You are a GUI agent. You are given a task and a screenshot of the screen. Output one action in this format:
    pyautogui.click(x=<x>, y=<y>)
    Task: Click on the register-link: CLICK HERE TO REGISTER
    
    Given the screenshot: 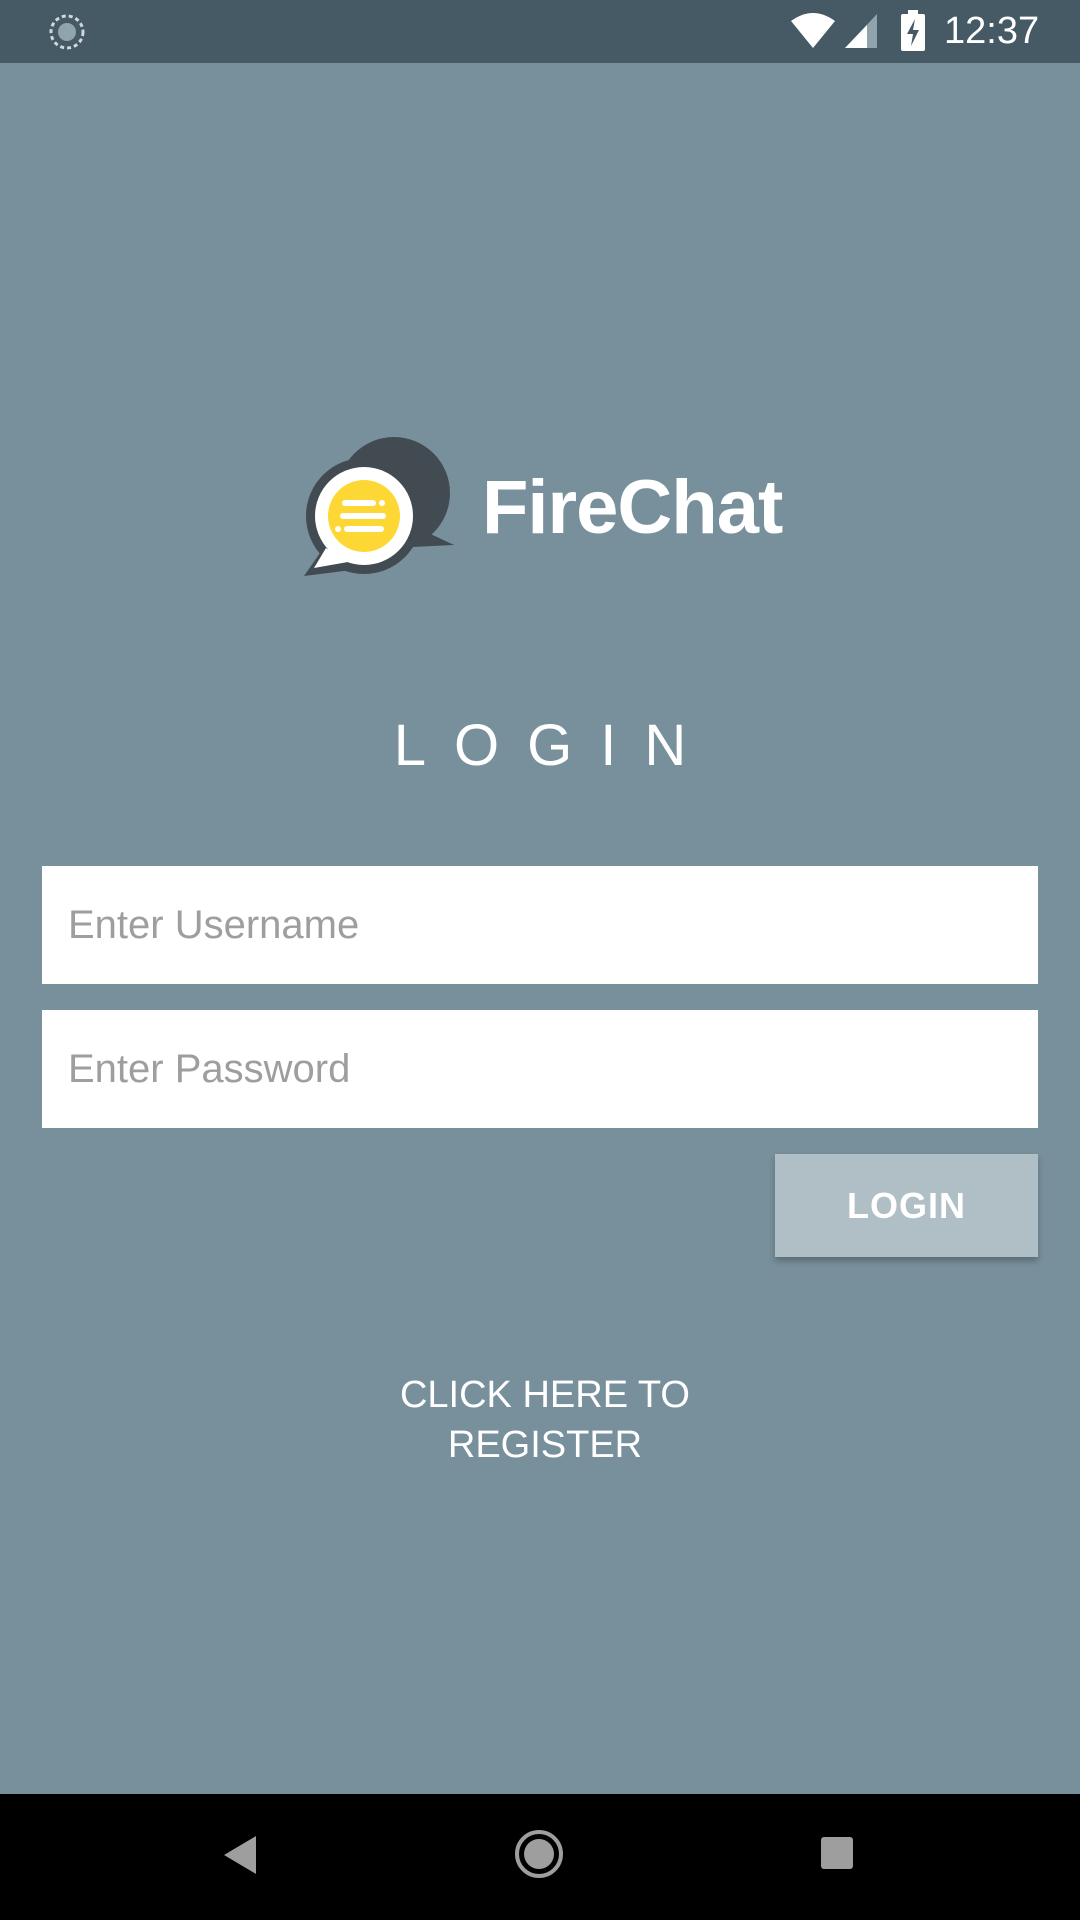 What is the action you would take?
    pyautogui.click(x=545, y=1420)
    